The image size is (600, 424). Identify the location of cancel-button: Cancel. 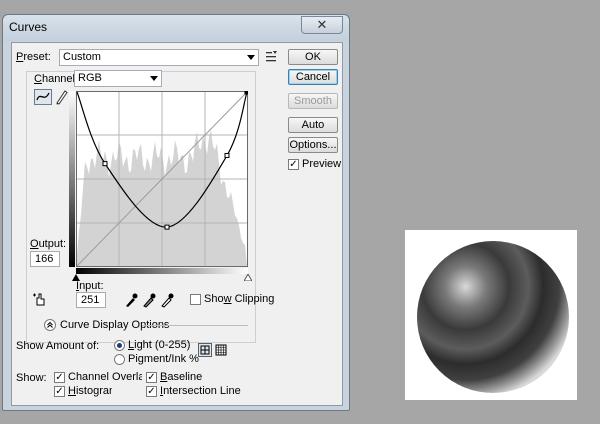
(313, 77).